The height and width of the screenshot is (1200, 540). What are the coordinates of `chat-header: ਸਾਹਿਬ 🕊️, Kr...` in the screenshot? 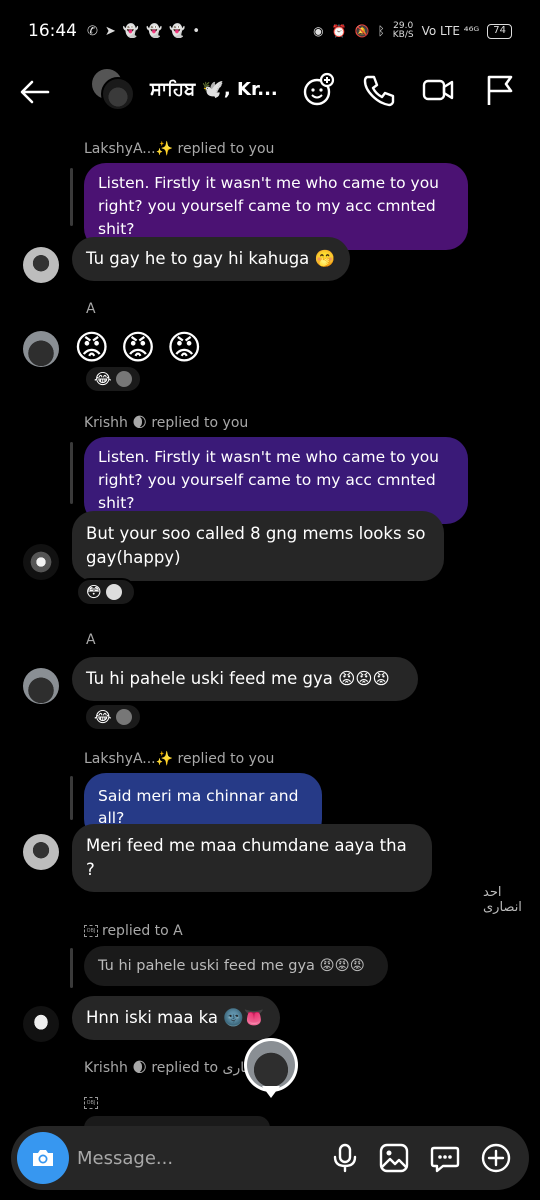 It's located at (270, 92).